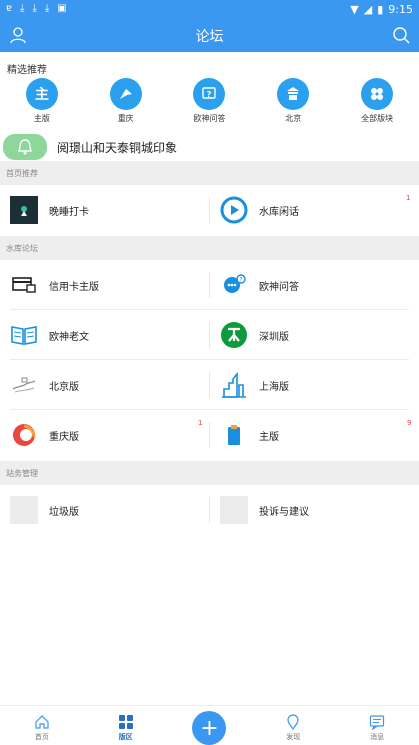 The width and height of the screenshot is (419, 745). I want to click on featured-item-chongqing: 重庆, so click(126, 102).